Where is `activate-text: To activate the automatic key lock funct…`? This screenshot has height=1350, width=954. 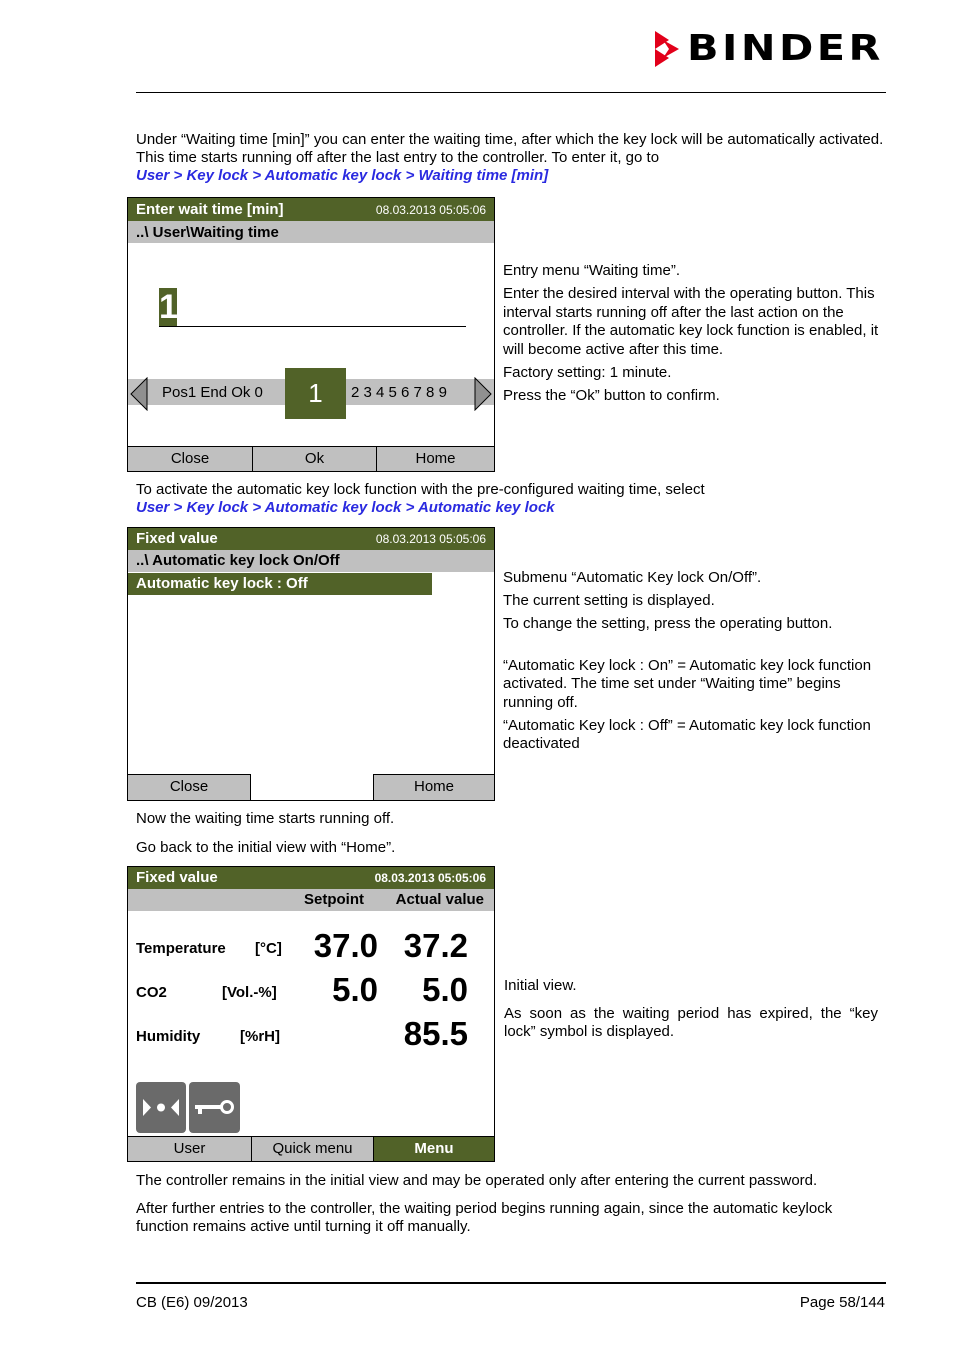
activate-text: To activate the automatic key lock funct… is located at coordinates (420, 489).